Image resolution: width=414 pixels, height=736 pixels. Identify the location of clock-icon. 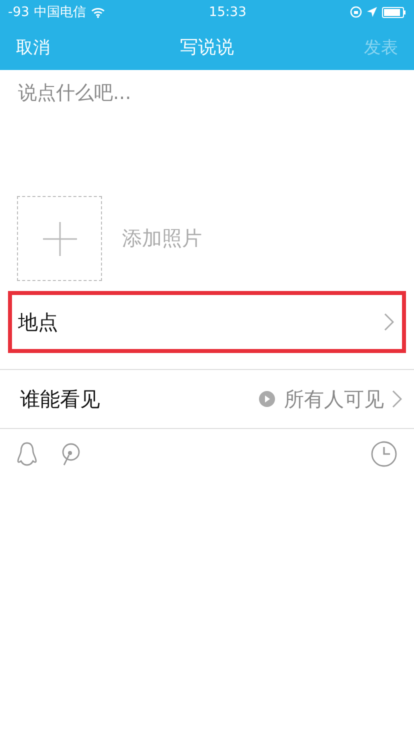
(384, 454).